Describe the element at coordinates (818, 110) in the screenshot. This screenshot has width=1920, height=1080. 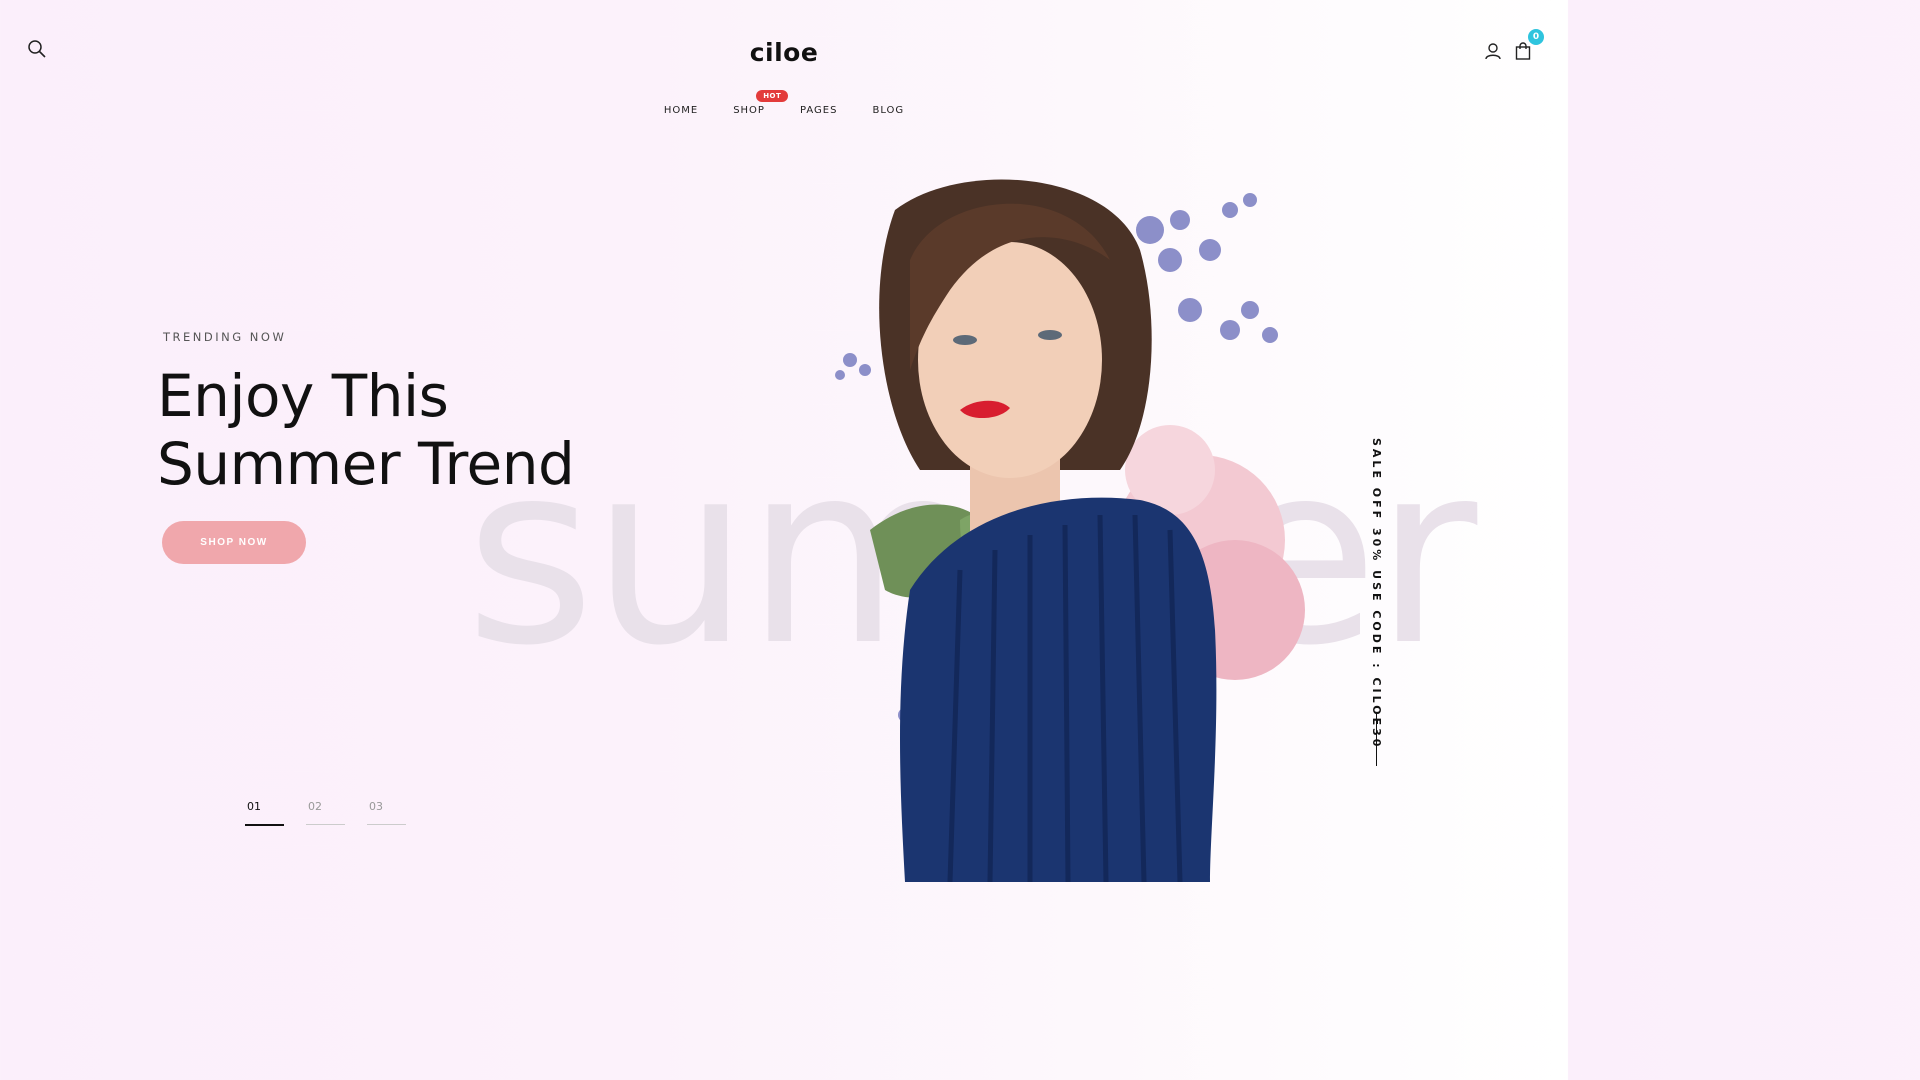
I see `nav-pages: PAGES` at that location.